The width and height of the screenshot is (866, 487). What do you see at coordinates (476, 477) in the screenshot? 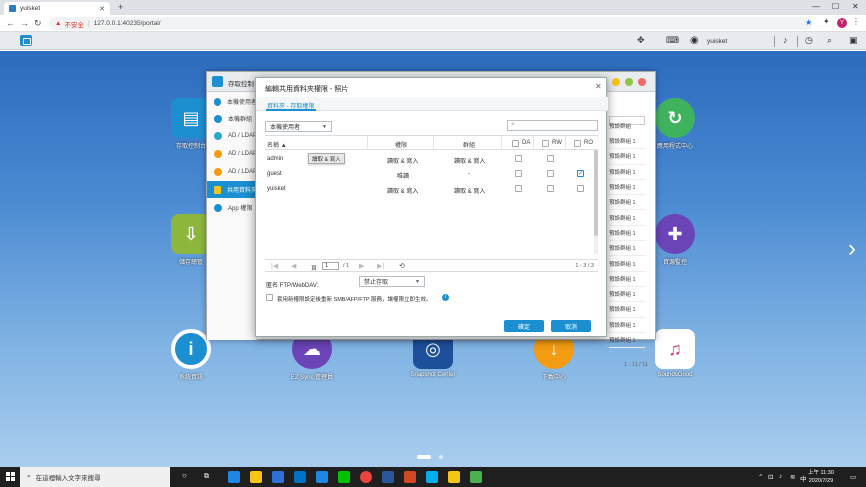
I see `photos-icon` at bounding box center [476, 477].